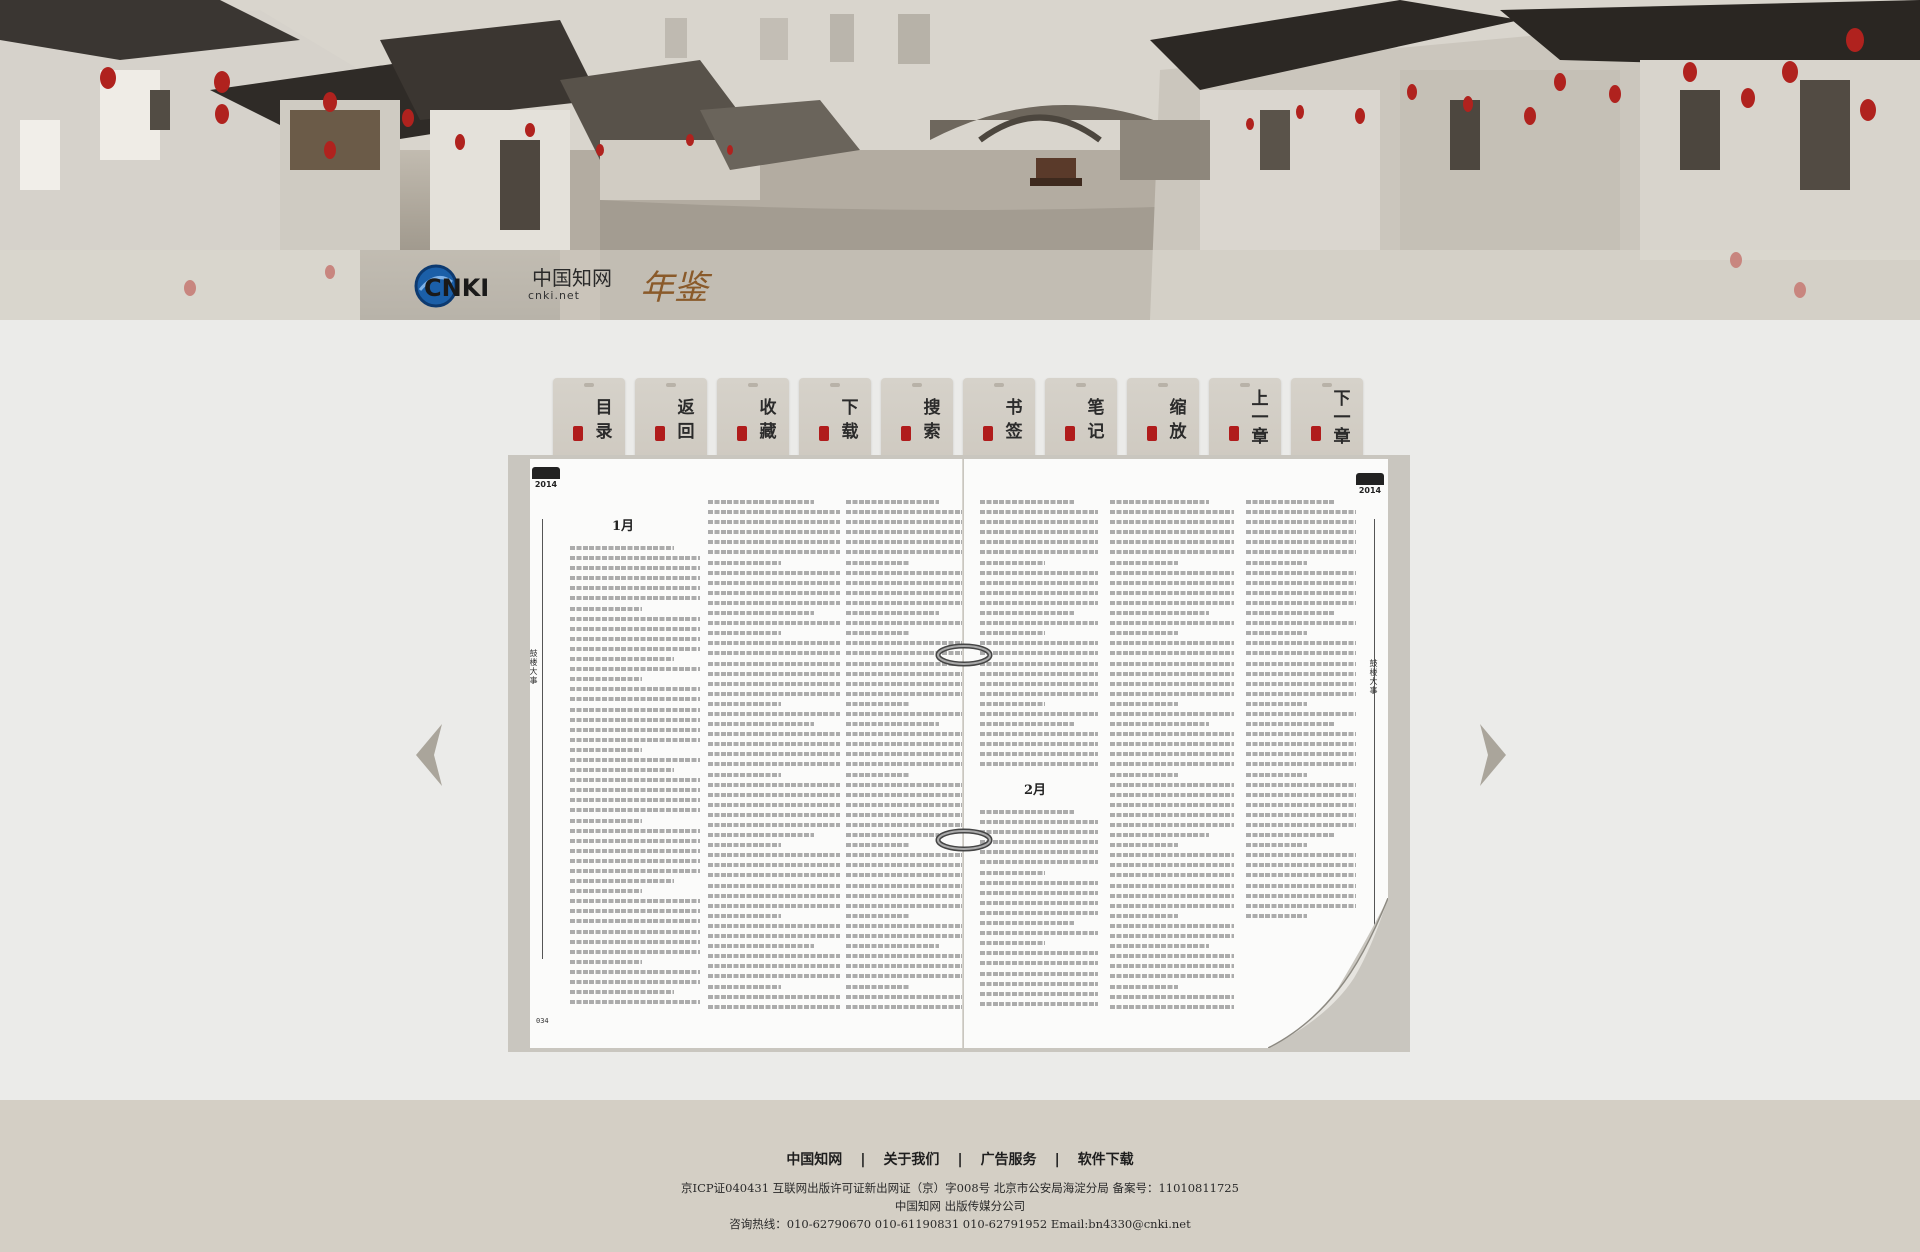 The width and height of the screenshot is (1920, 1252). What do you see at coordinates (917, 417) in the screenshot?
I see `tab-search: 搜索` at bounding box center [917, 417].